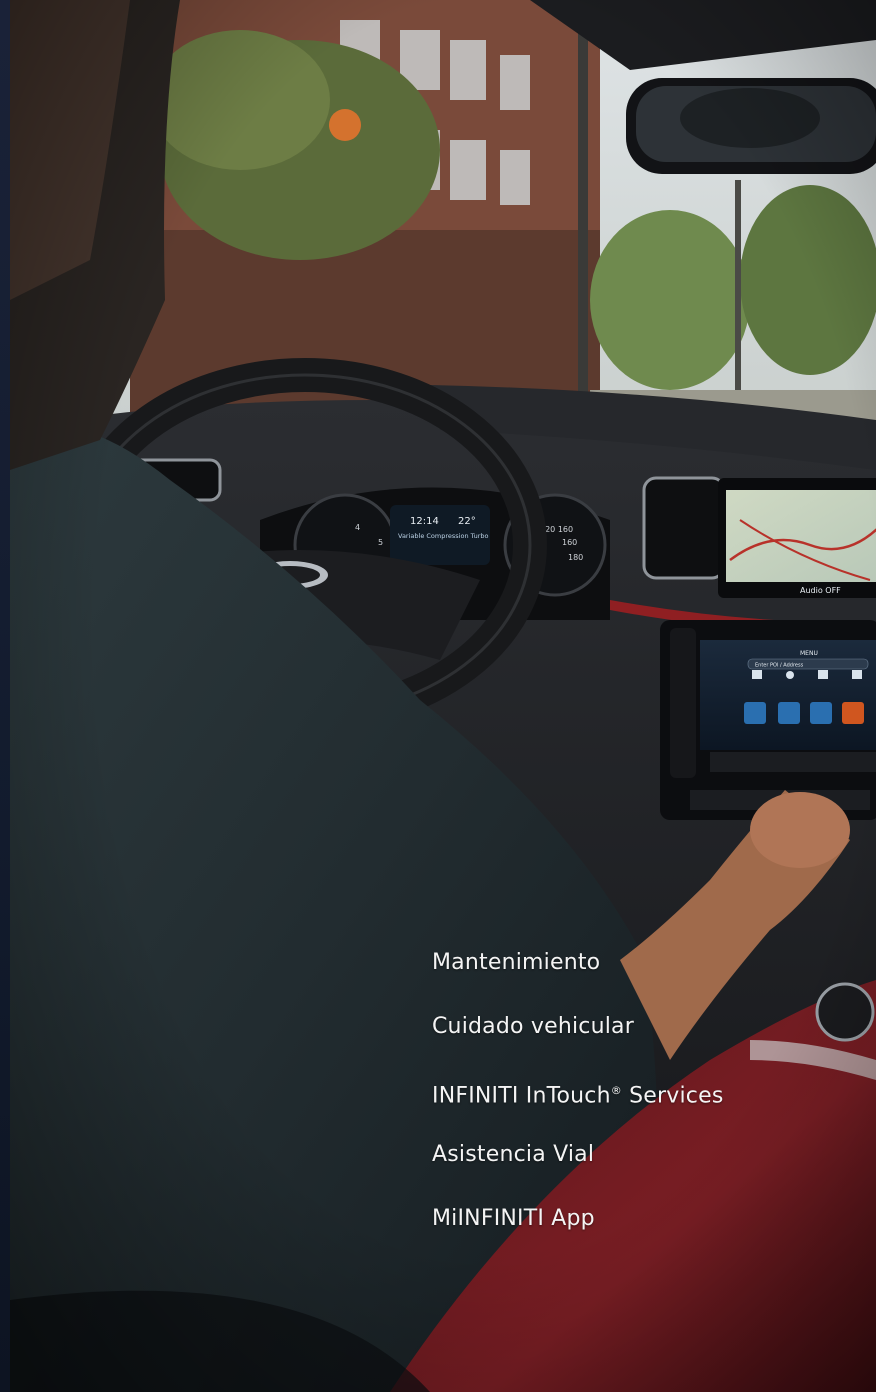  I want to click on menu-link-intouch-services: INFINITI InTouch® Services, so click(578, 1093).